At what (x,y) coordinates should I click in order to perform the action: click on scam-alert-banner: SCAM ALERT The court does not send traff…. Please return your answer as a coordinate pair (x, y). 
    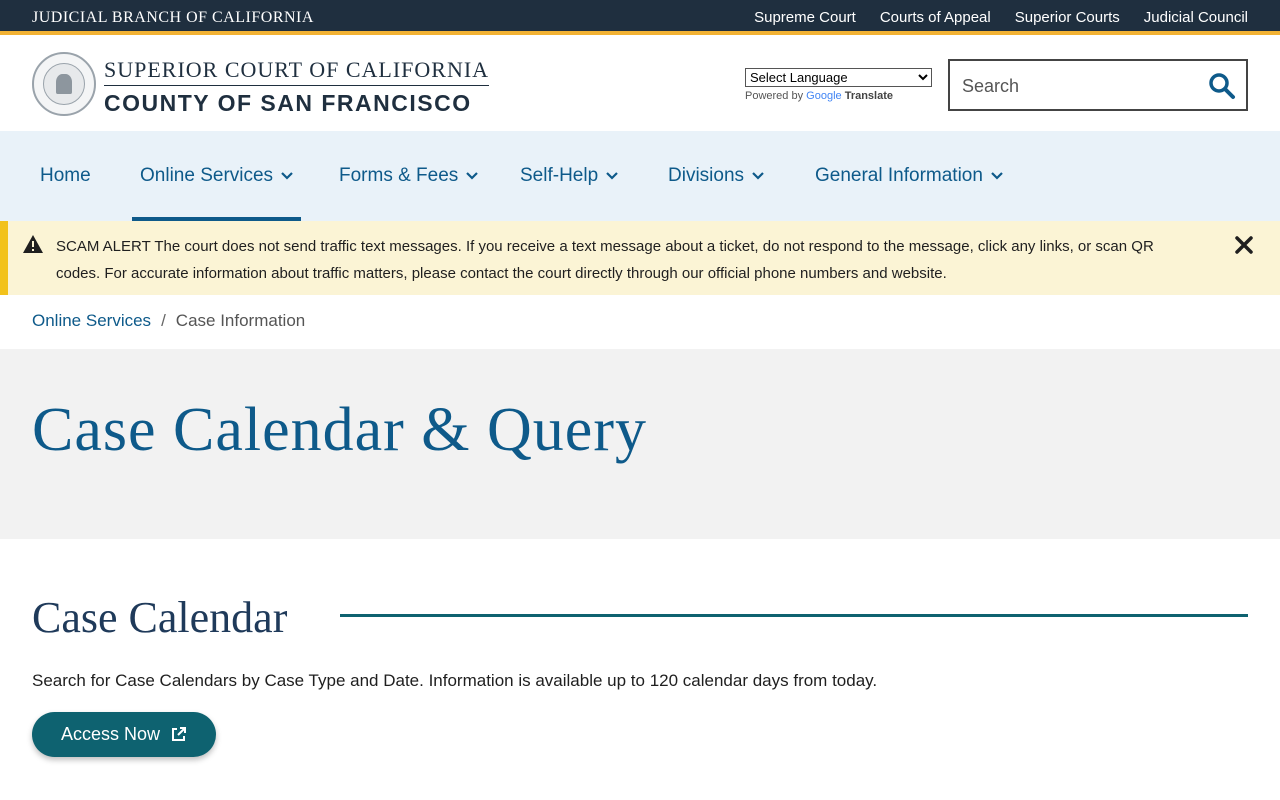
    Looking at the image, I should click on (640, 258).